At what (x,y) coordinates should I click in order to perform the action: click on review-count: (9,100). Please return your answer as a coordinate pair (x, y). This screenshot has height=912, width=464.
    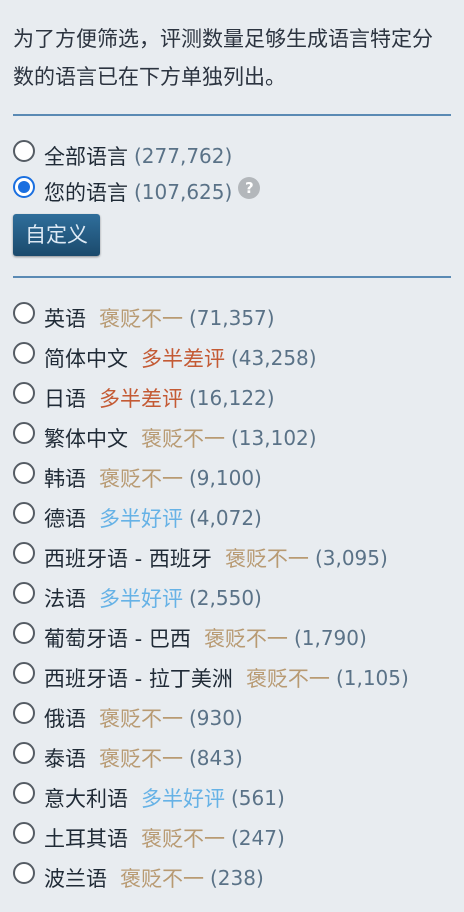
    Looking at the image, I should click on (225, 478).